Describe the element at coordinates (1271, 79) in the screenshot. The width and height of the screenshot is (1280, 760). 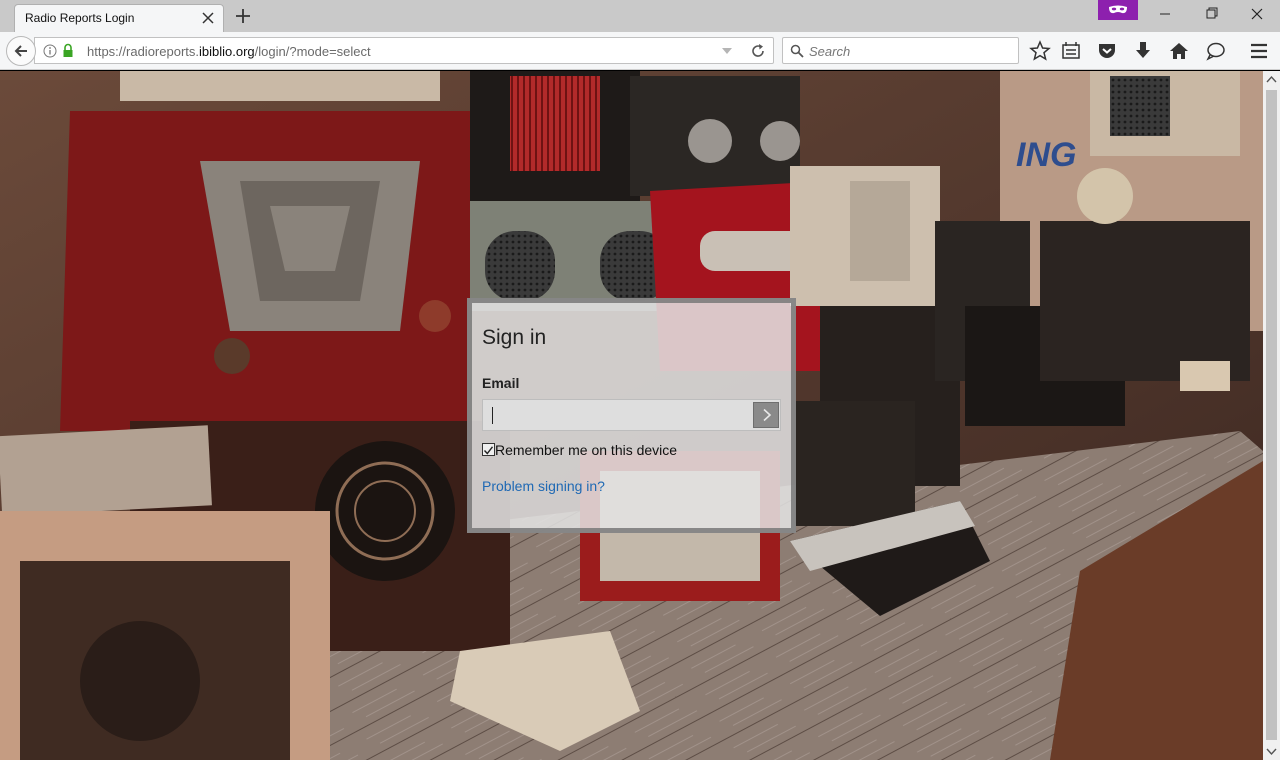
I see `scroll-up-icon` at that location.